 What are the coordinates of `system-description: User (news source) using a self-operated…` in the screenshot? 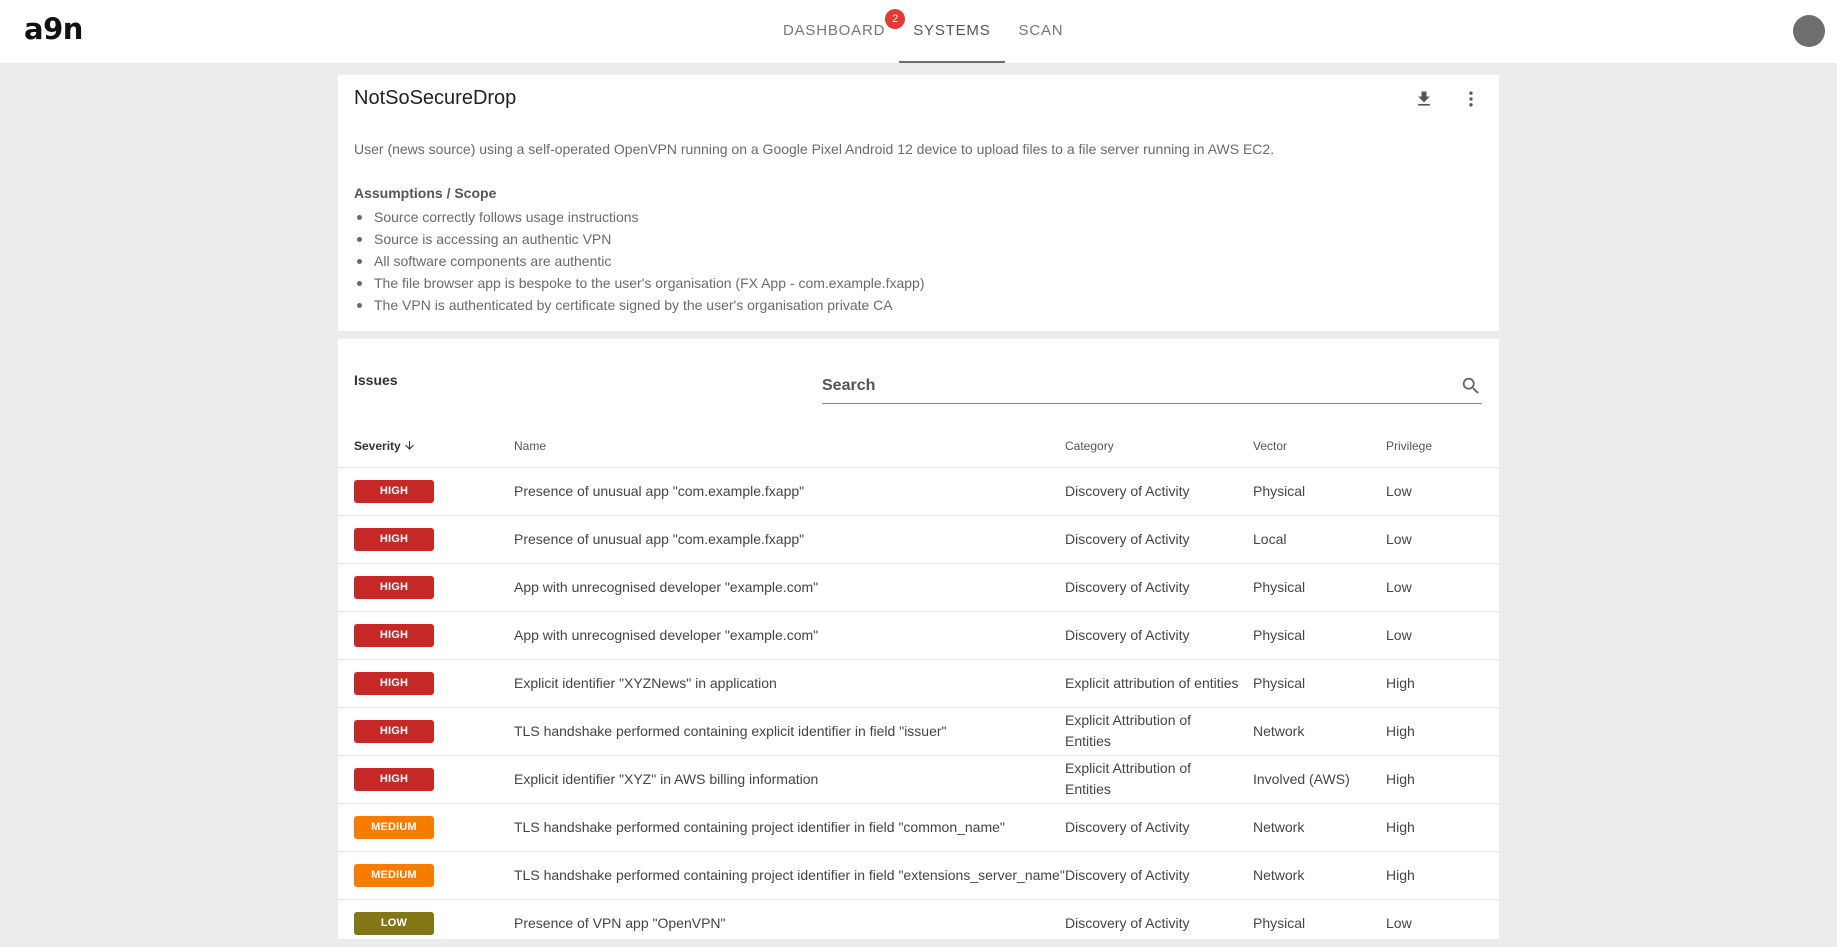 It's located at (814, 149).